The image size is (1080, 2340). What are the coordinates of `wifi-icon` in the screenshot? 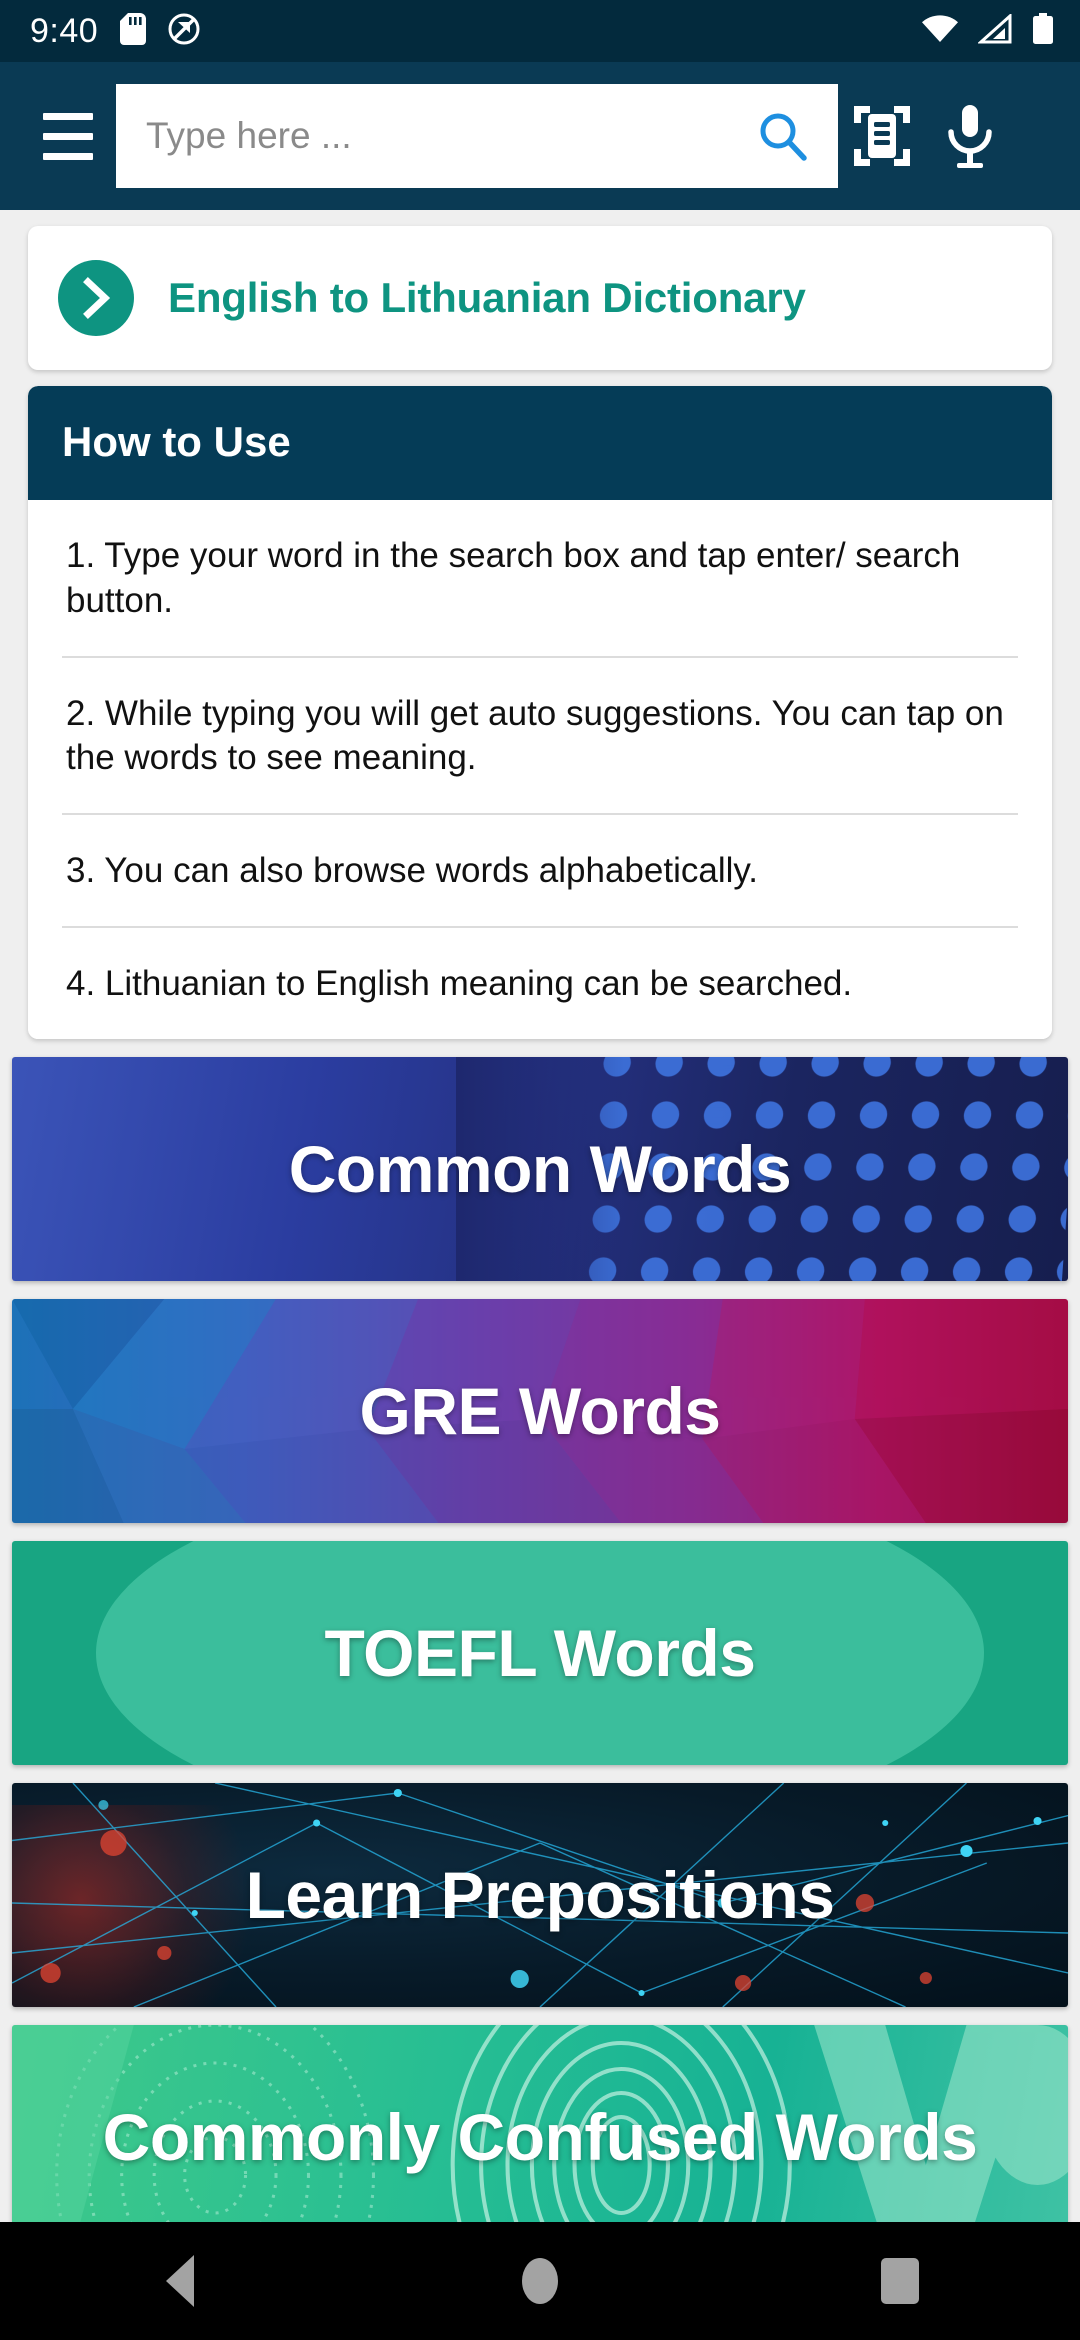 It's located at (940, 31).